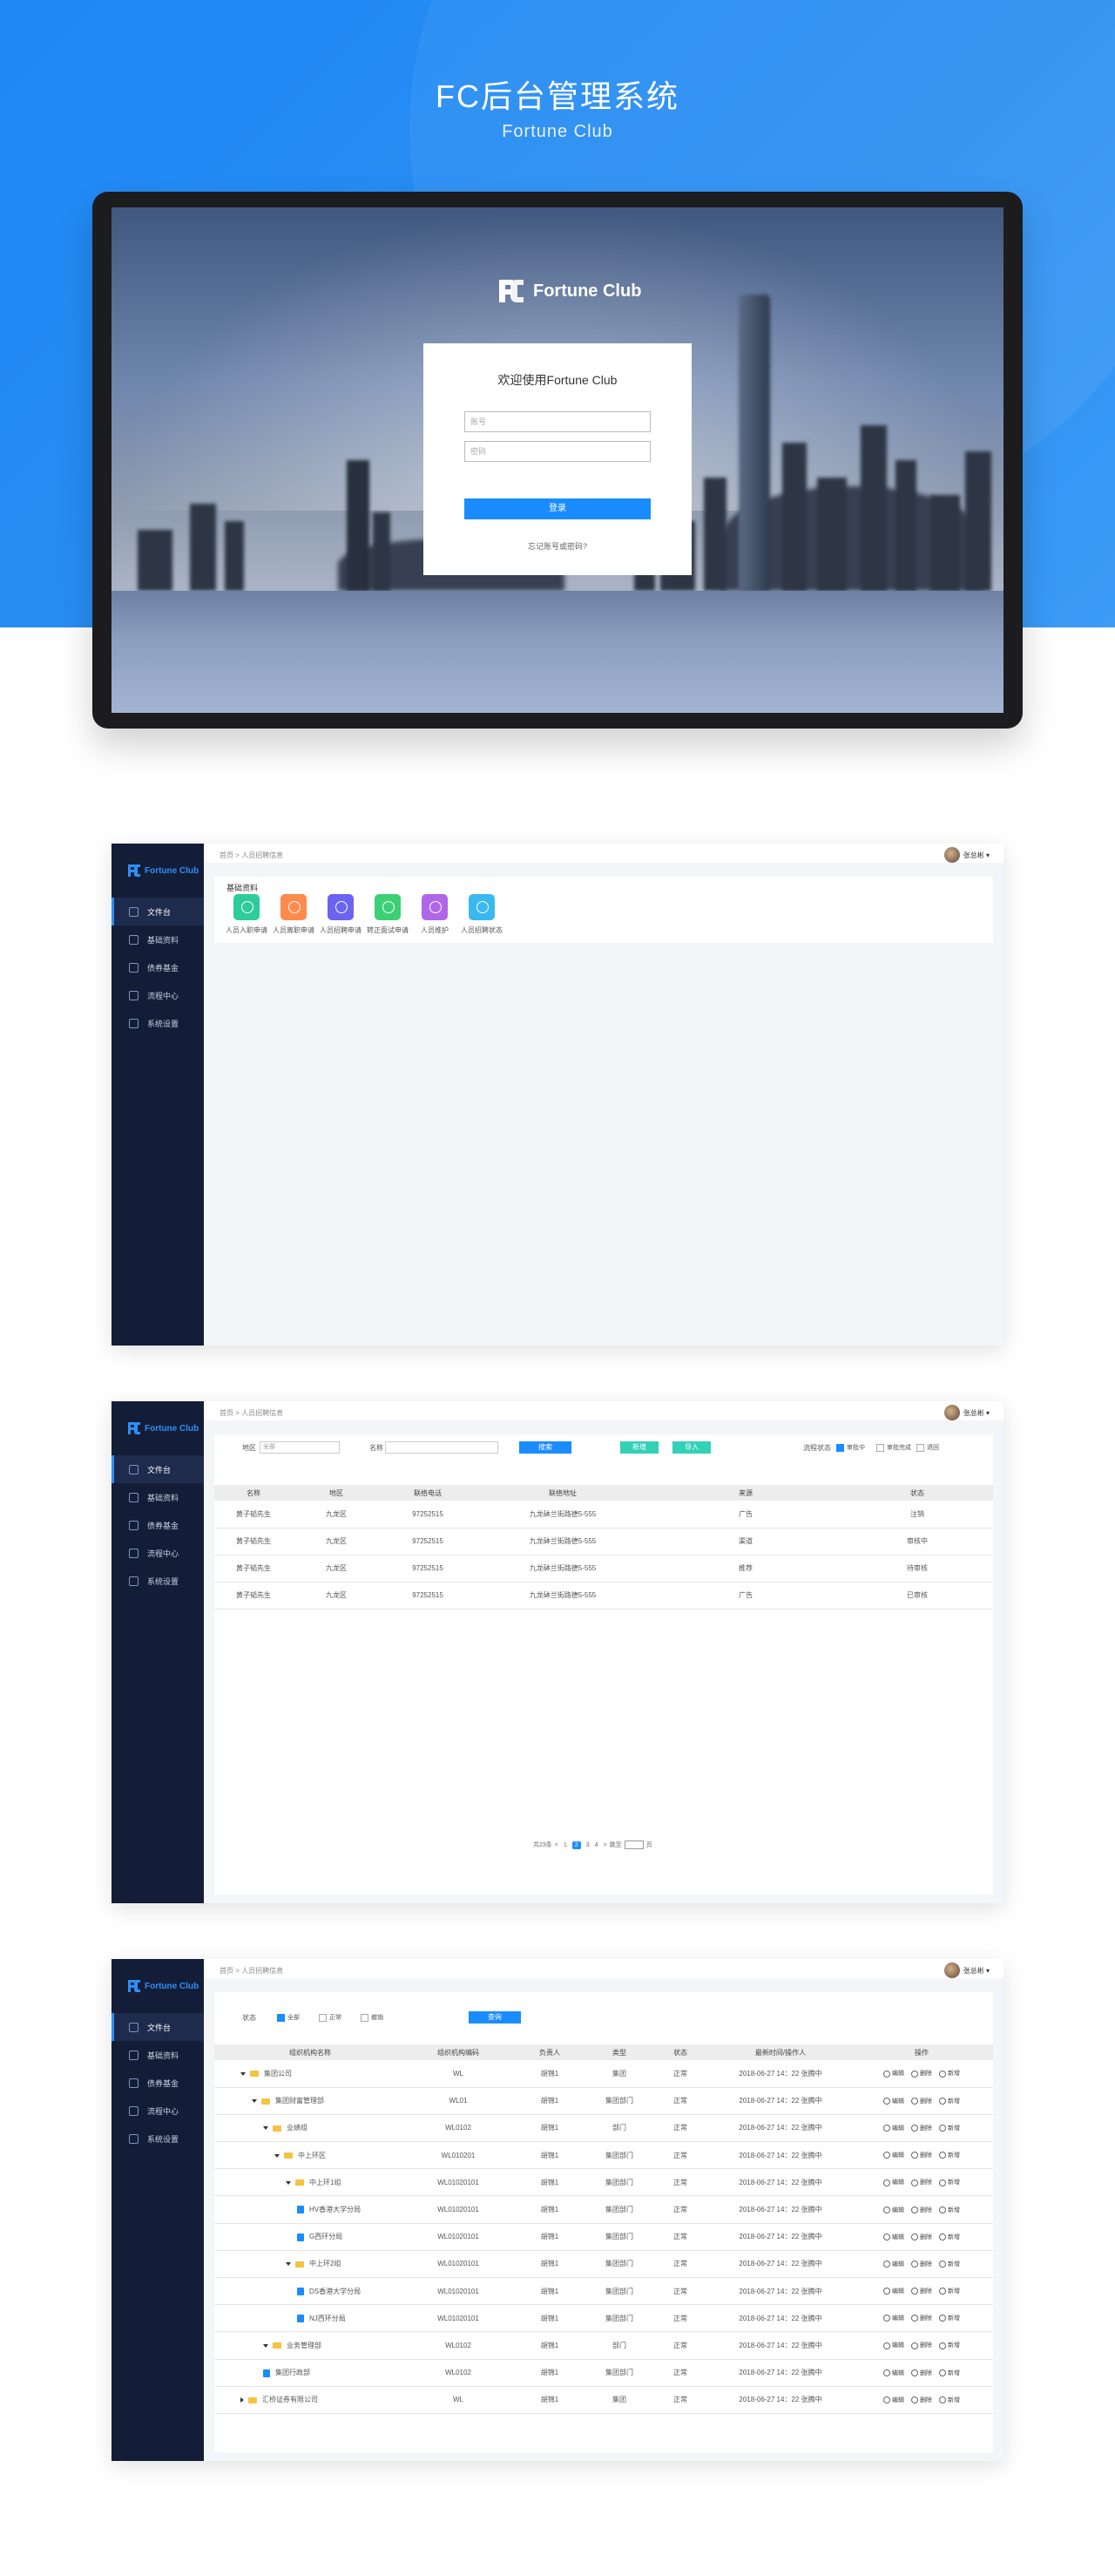  What do you see at coordinates (557, 452) in the screenshot?
I see `password-input: 密码` at bounding box center [557, 452].